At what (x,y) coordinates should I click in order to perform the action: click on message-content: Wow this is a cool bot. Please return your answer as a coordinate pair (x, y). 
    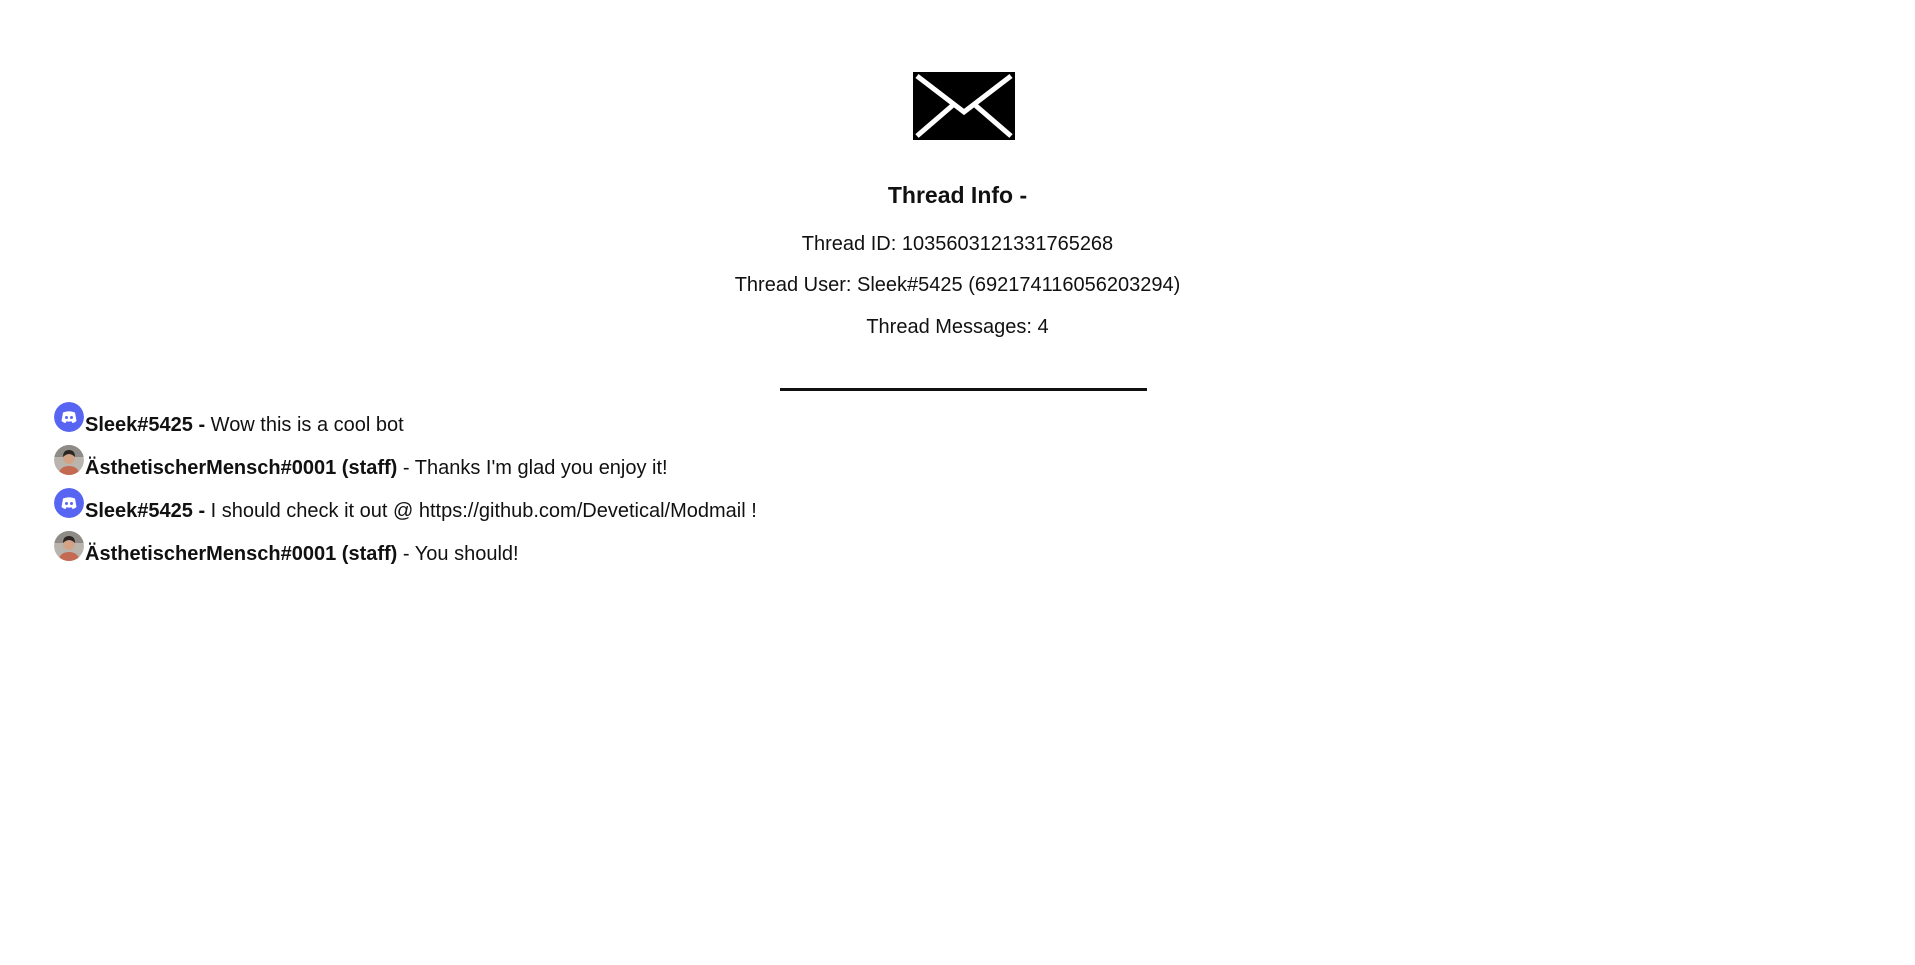
    Looking at the image, I should click on (307, 425).